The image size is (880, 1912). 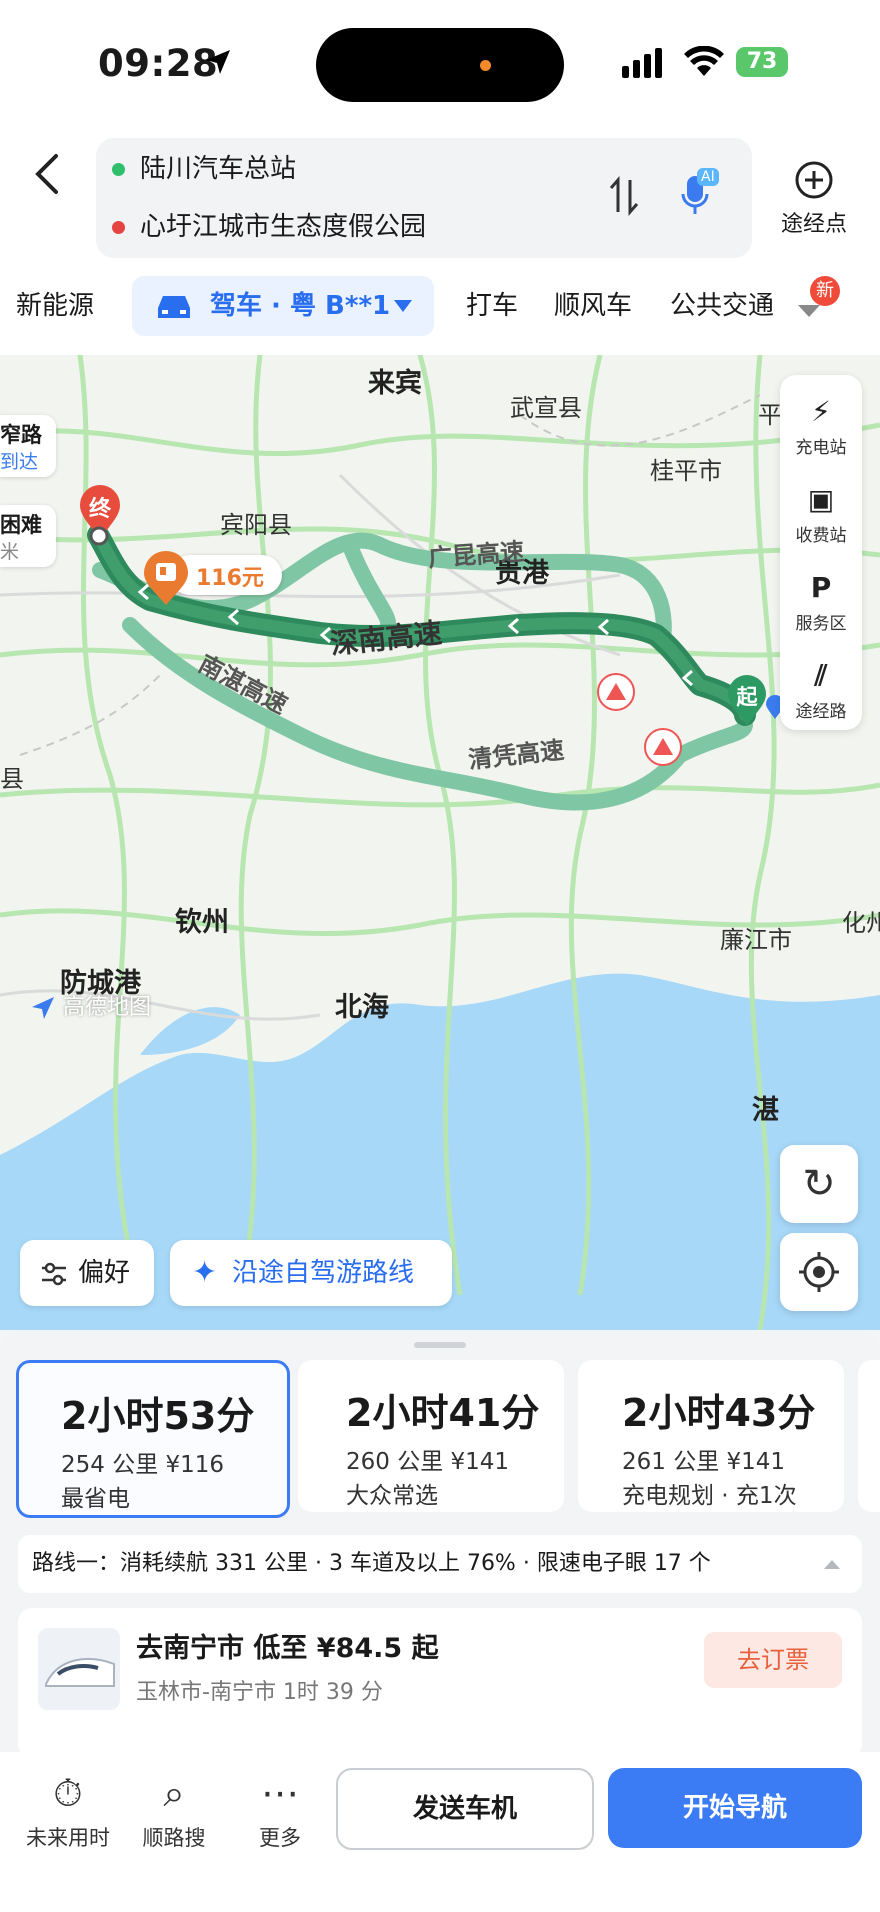 I want to click on toll-icon, so click(x=166, y=578).